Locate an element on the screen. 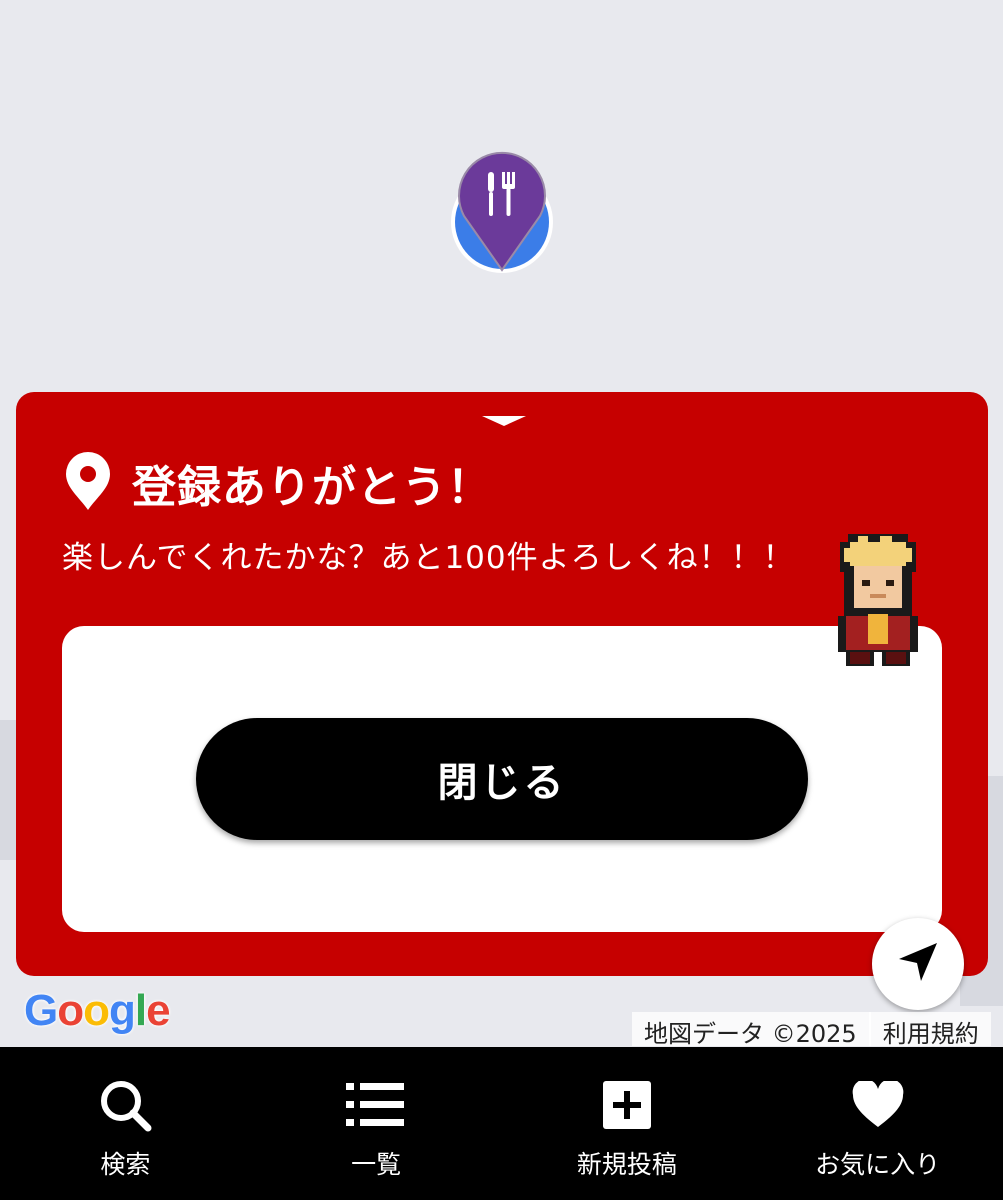 This screenshot has height=1200, width=1003. current-location-button is located at coordinates (918, 964).